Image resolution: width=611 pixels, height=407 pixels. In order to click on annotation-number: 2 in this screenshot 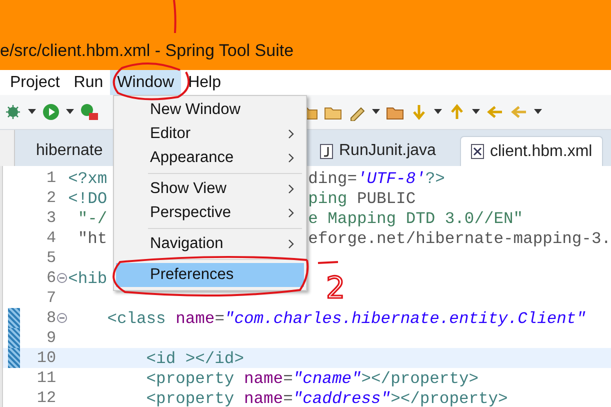, I will do `click(336, 288)`.